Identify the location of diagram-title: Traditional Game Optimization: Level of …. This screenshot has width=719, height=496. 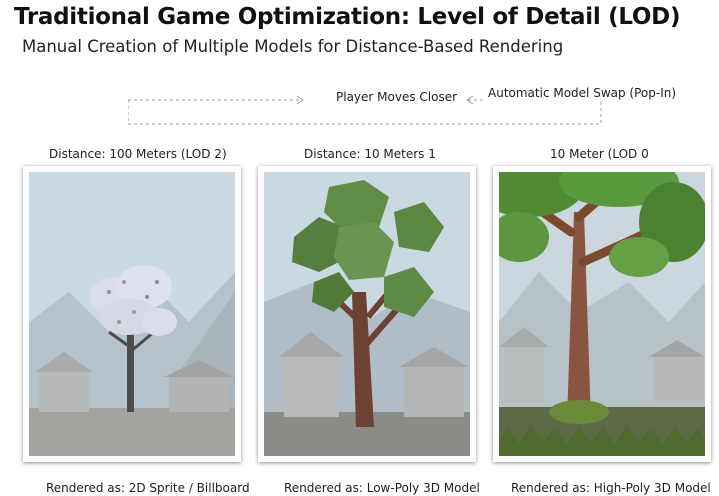
(347, 17).